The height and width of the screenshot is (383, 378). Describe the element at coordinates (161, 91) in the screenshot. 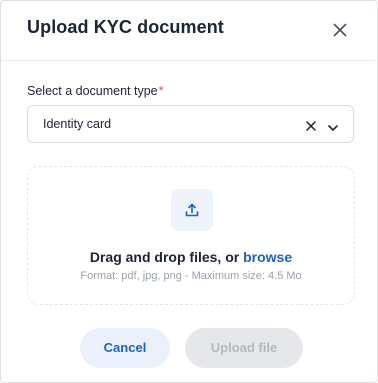

I see `required-marker: *` at that location.